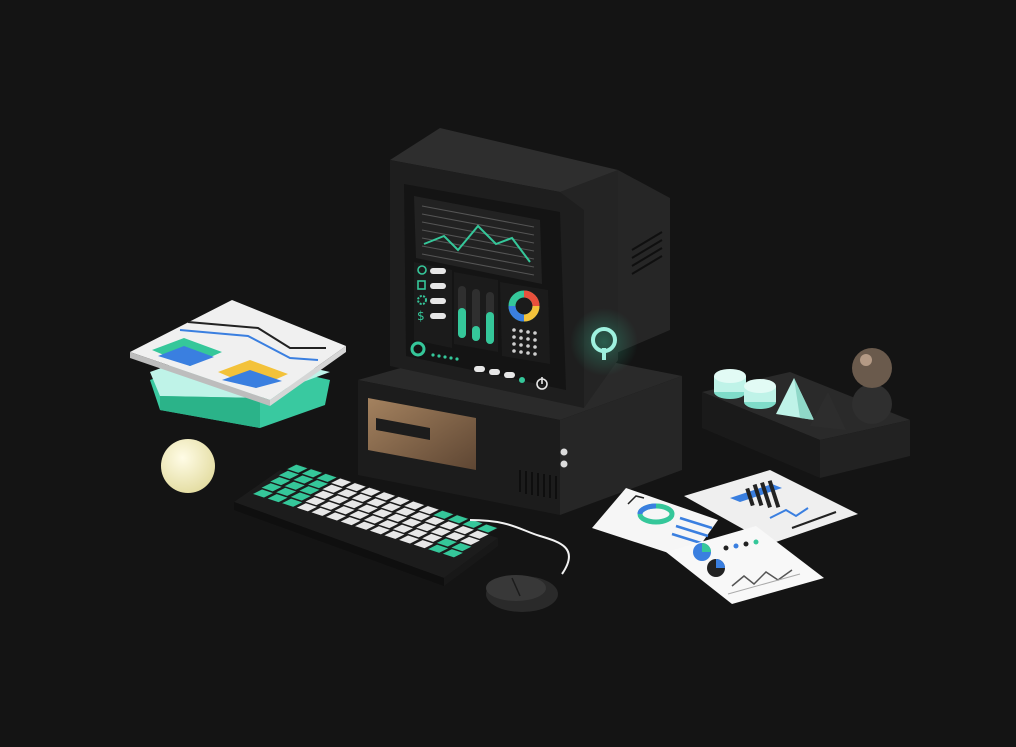  What do you see at coordinates (872, 404) in the screenshot?
I see `dark-sphere` at bounding box center [872, 404].